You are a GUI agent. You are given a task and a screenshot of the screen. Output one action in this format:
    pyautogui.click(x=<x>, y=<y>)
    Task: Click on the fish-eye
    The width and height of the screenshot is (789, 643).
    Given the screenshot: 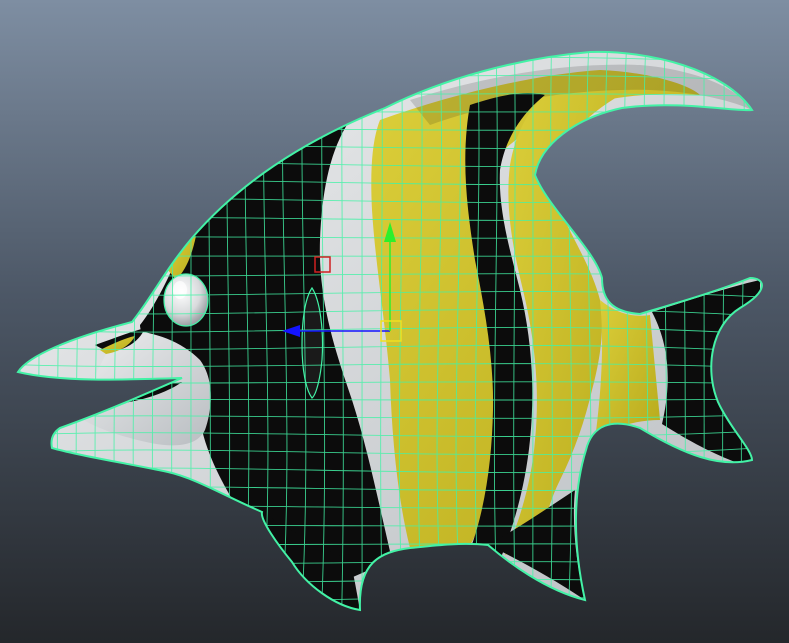 What is the action you would take?
    pyautogui.click(x=186, y=300)
    